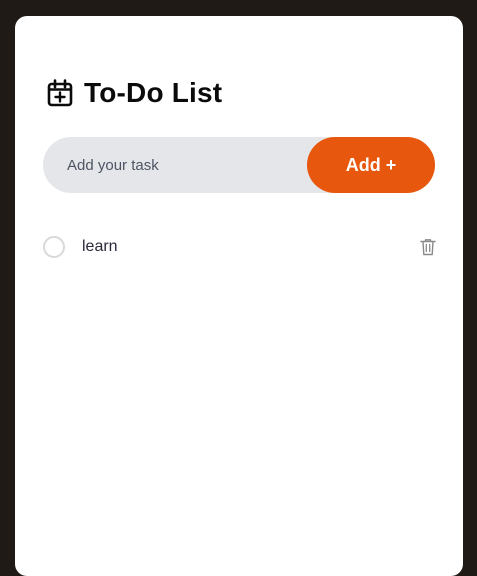  I want to click on header: To-Do List, so click(134, 93).